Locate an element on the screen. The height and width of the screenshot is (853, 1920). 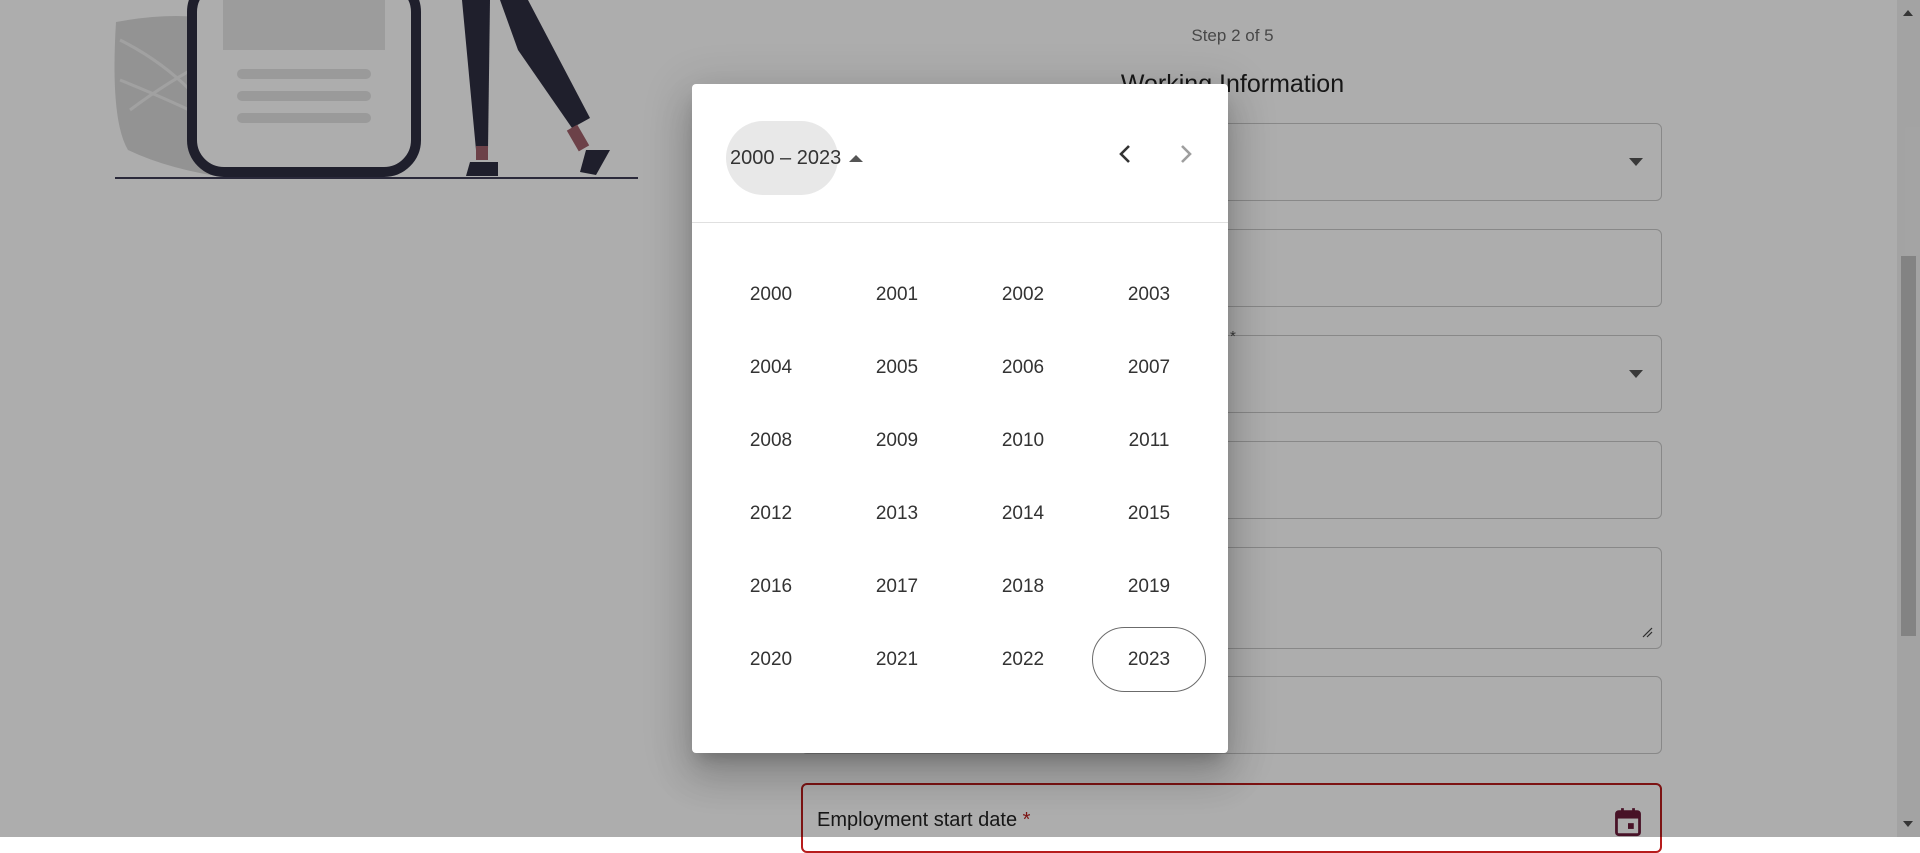
year-cell: 2000 is located at coordinates (771, 294).